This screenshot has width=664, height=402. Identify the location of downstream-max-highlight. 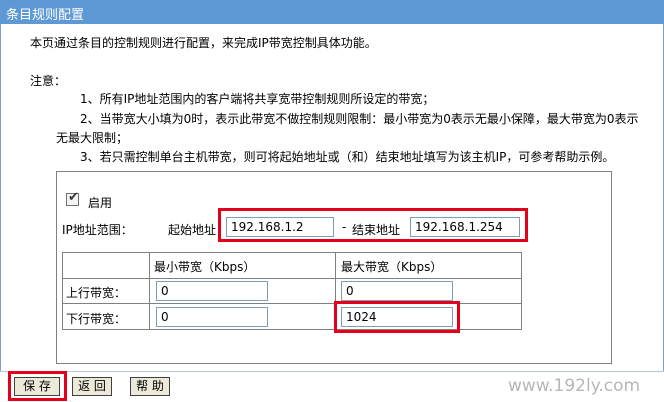
(397, 317).